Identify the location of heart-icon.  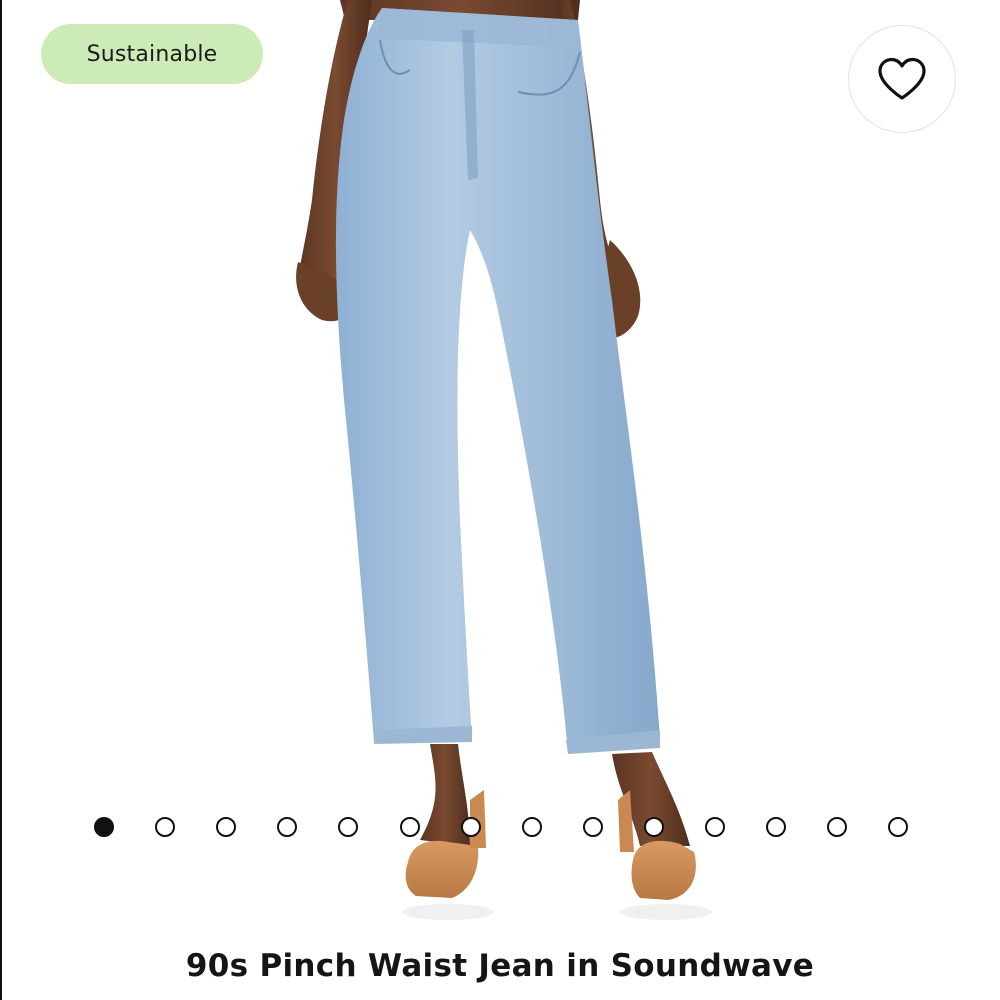
(902, 78).